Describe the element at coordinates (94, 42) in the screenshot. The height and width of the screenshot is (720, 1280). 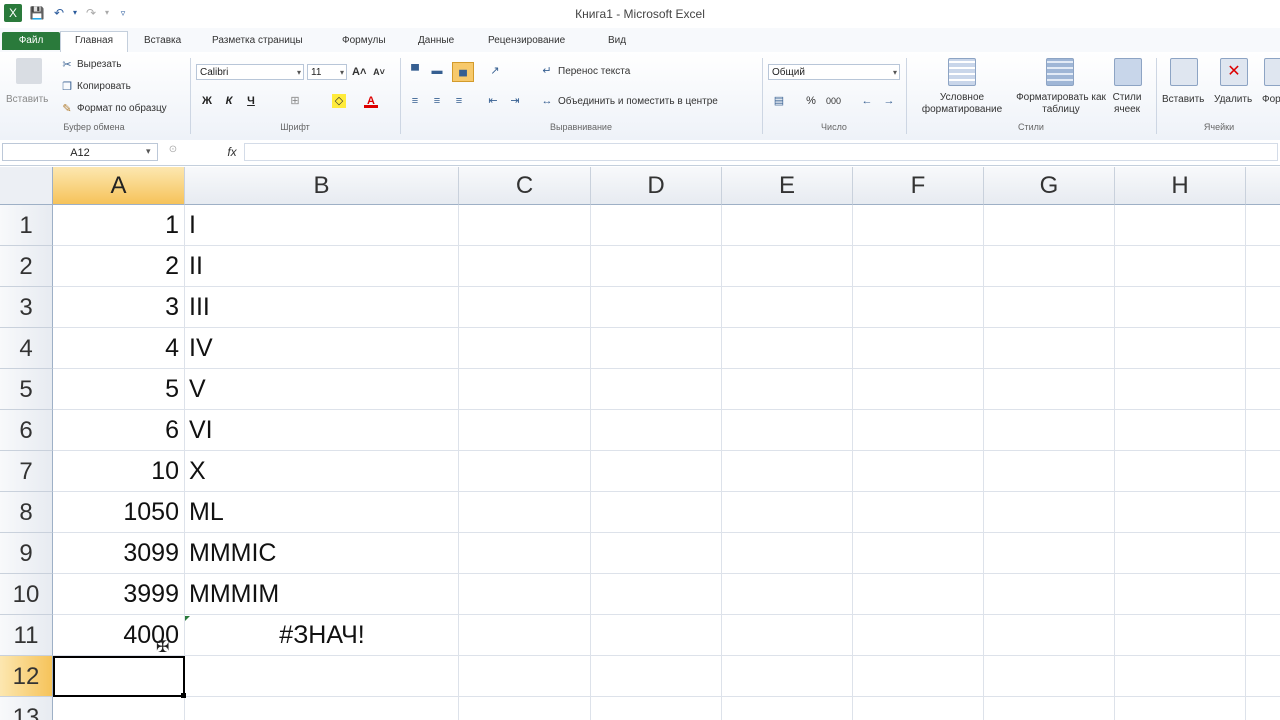
I see `tab-home: Главная` at that location.